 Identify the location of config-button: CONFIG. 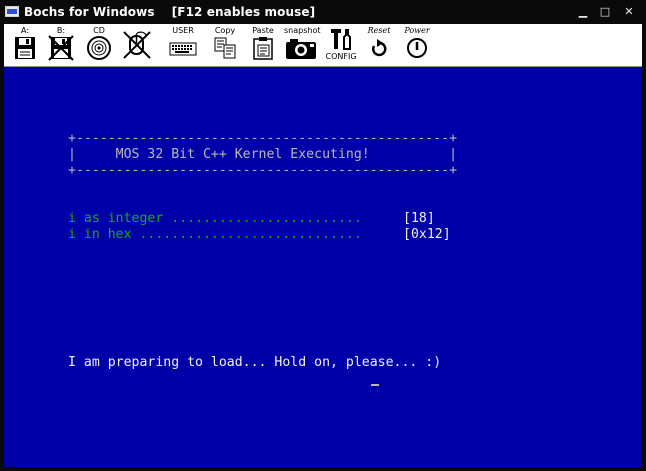
(341, 45).